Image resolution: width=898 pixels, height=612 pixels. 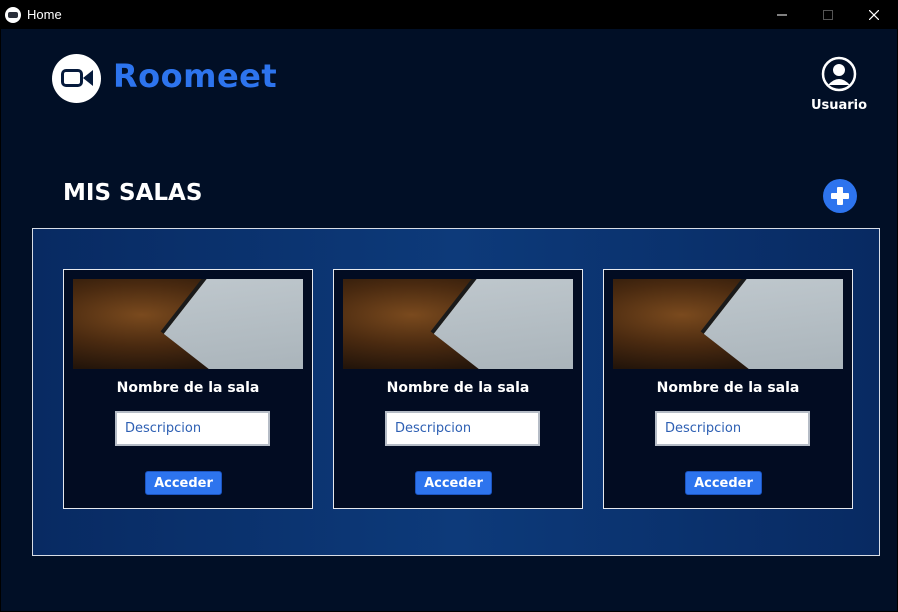 I want to click on add-room-button, so click(x=840, y=196).